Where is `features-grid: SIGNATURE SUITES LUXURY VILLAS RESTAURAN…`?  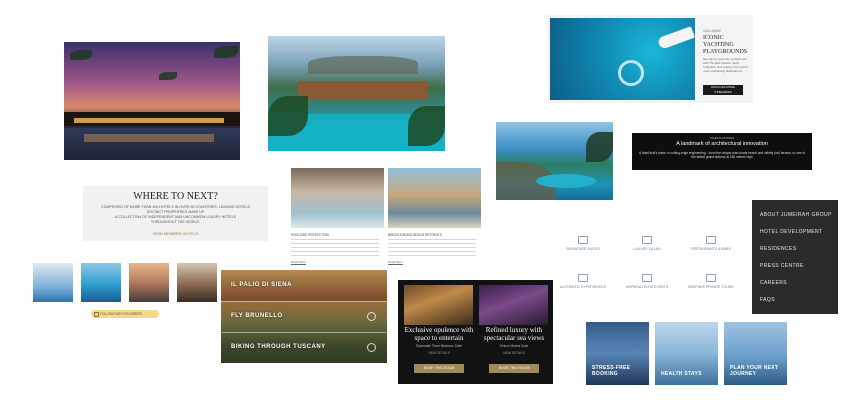
features-grid: SIGNATURE SUITES LUXURY VILLAS RESTAURAN… is located at coordinates (647, 266).